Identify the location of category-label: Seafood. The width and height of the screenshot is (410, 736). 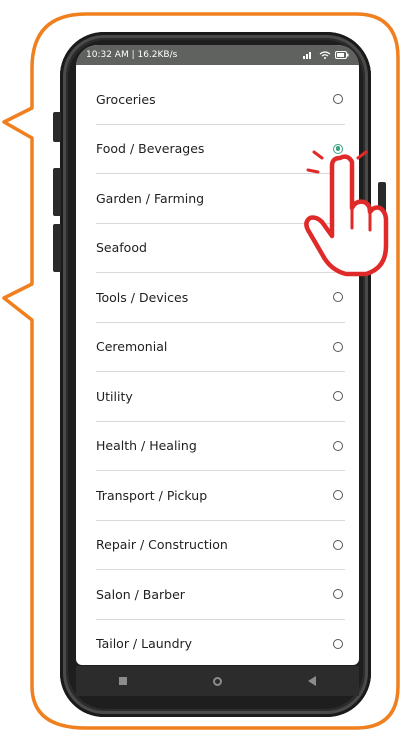
(121, 248).